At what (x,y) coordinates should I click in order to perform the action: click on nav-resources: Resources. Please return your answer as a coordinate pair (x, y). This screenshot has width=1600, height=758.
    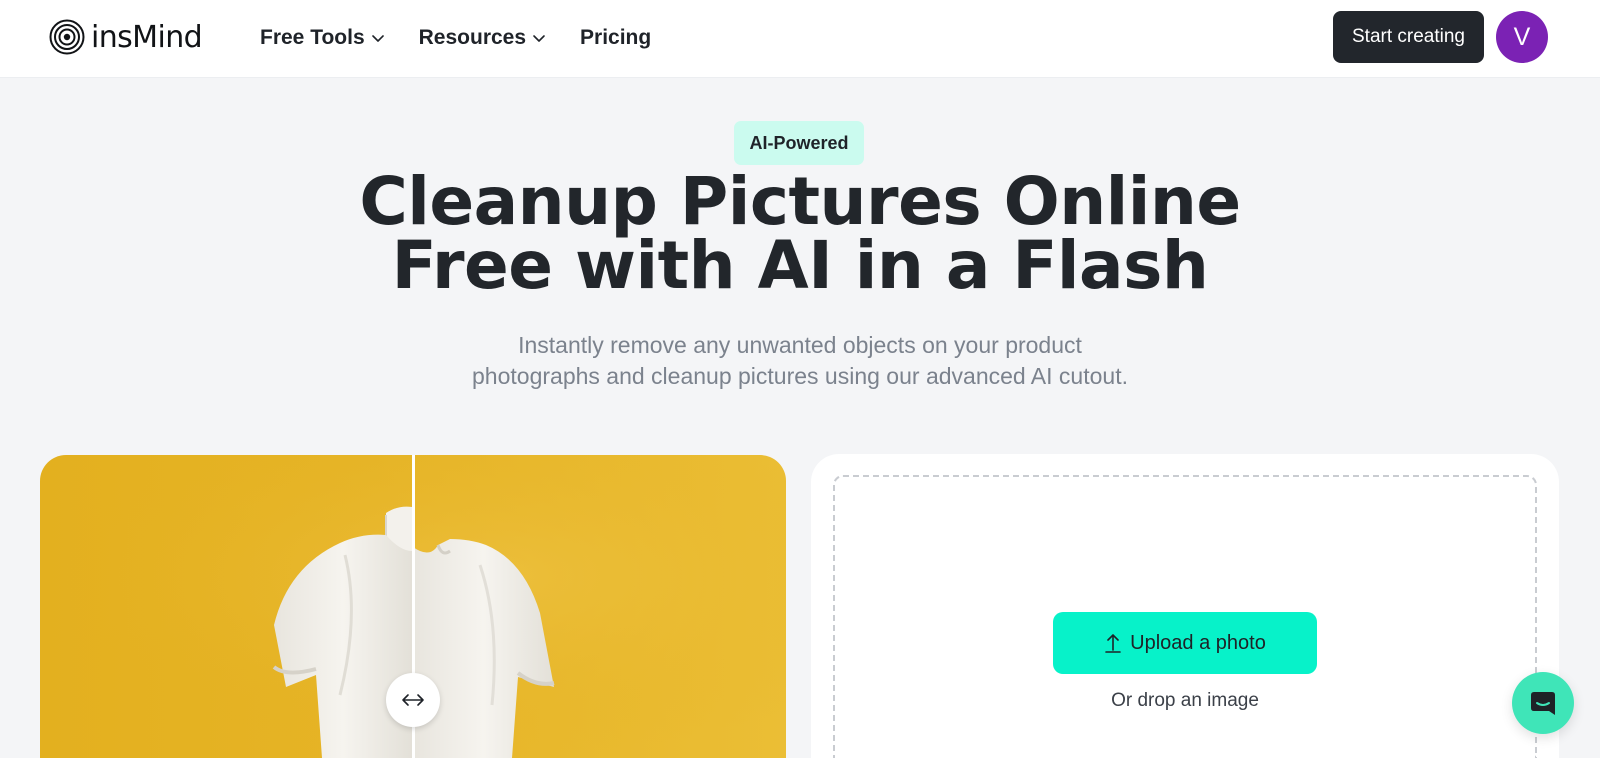
    Looking at the image, I should click on (482, 38).